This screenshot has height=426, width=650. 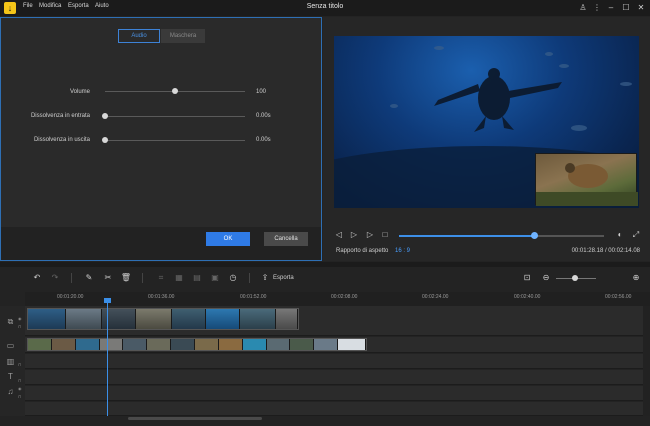 I want to click on music-track-icon: ♫, so click(x=10, y=391).